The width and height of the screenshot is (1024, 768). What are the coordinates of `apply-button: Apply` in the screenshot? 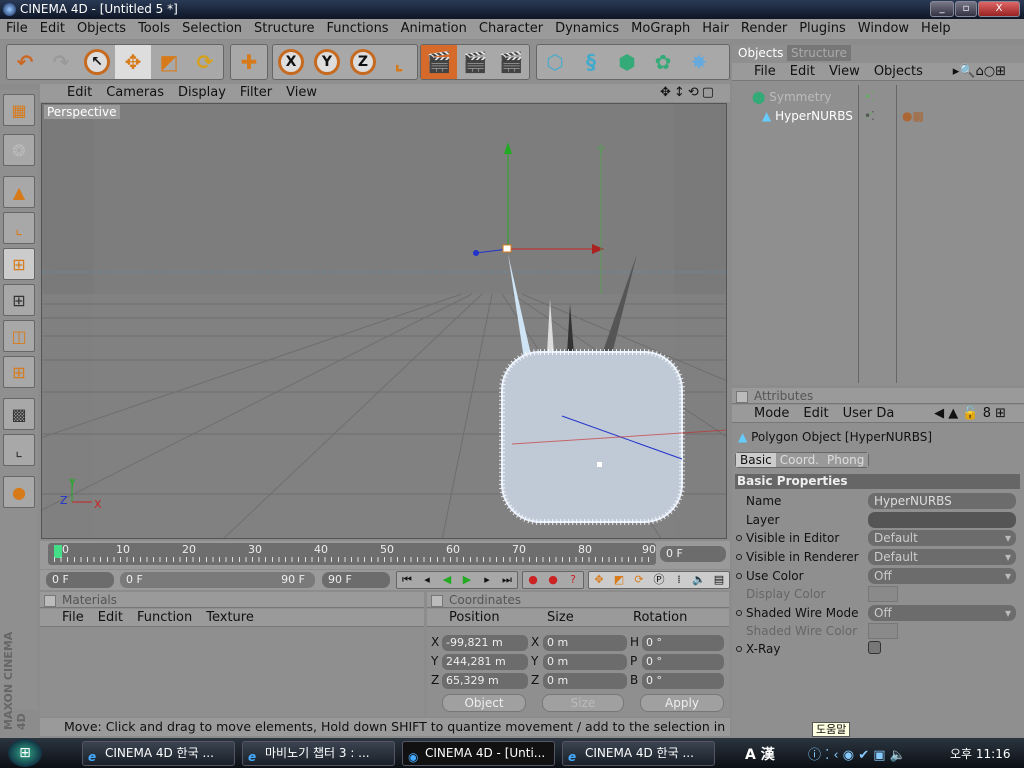 It's located at (682, 703).